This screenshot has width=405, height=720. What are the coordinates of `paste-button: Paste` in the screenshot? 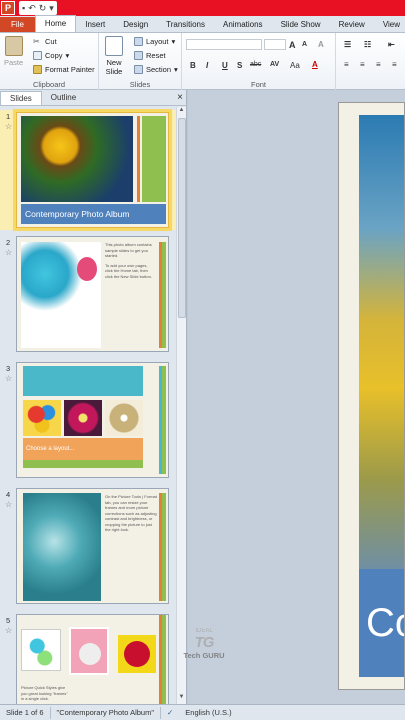 It's located at (13, 51).